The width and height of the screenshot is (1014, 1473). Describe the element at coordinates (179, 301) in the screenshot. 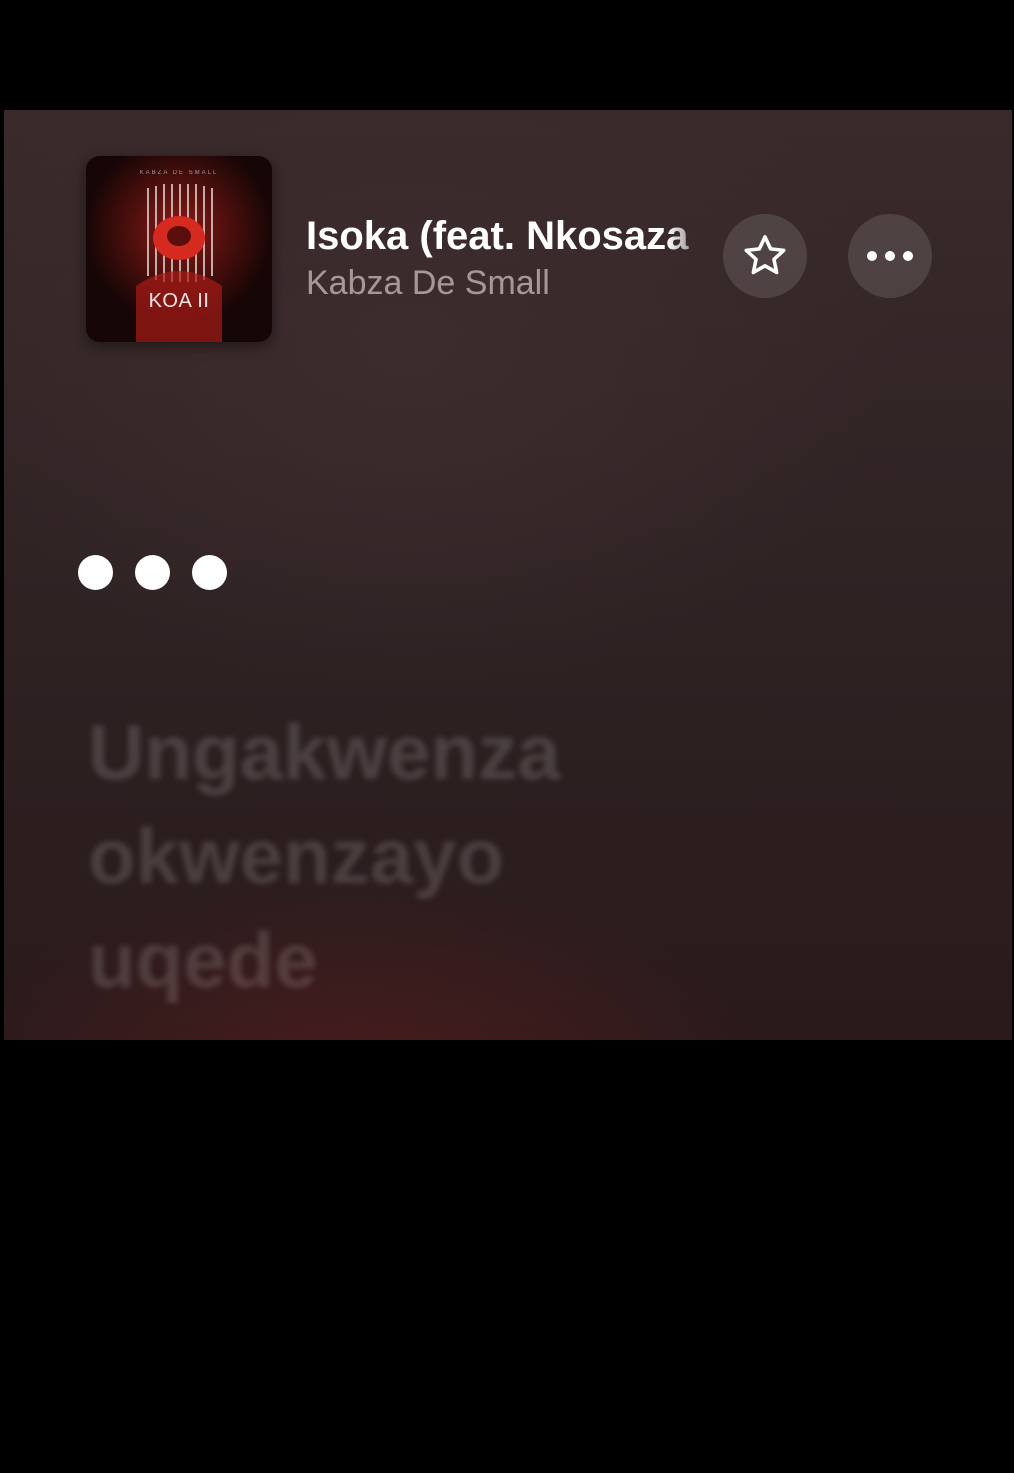

I see `album-artwork-title: KOA II` at that location.